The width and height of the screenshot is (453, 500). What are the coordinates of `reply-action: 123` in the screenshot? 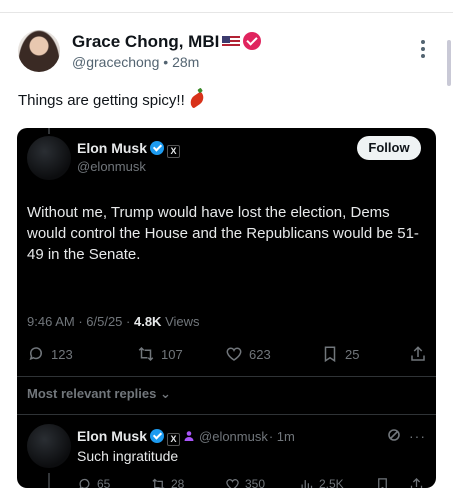 It's located at (50, 354).